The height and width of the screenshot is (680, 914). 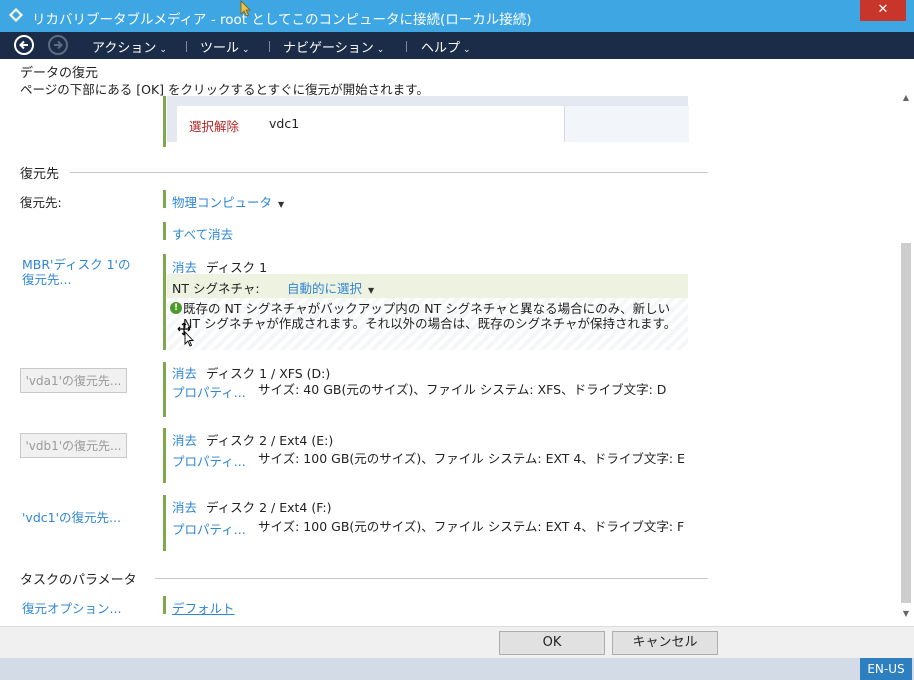 I want to click on nt-signature-label: NT シグネチャ:, so click(x=216, y=288).